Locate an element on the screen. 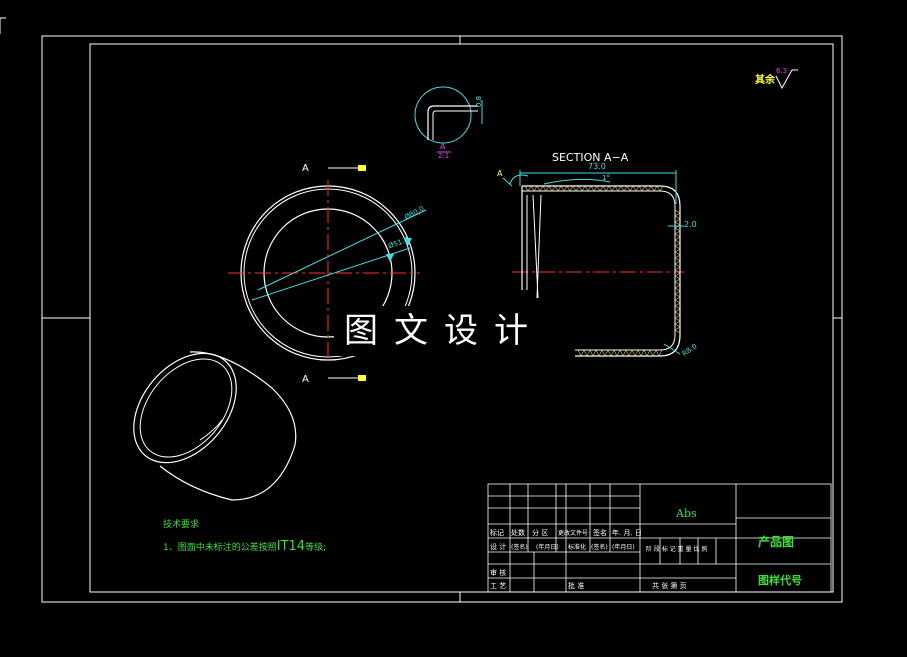  tb-row-b-5: (年月日) is located at coordinates (623, 547).